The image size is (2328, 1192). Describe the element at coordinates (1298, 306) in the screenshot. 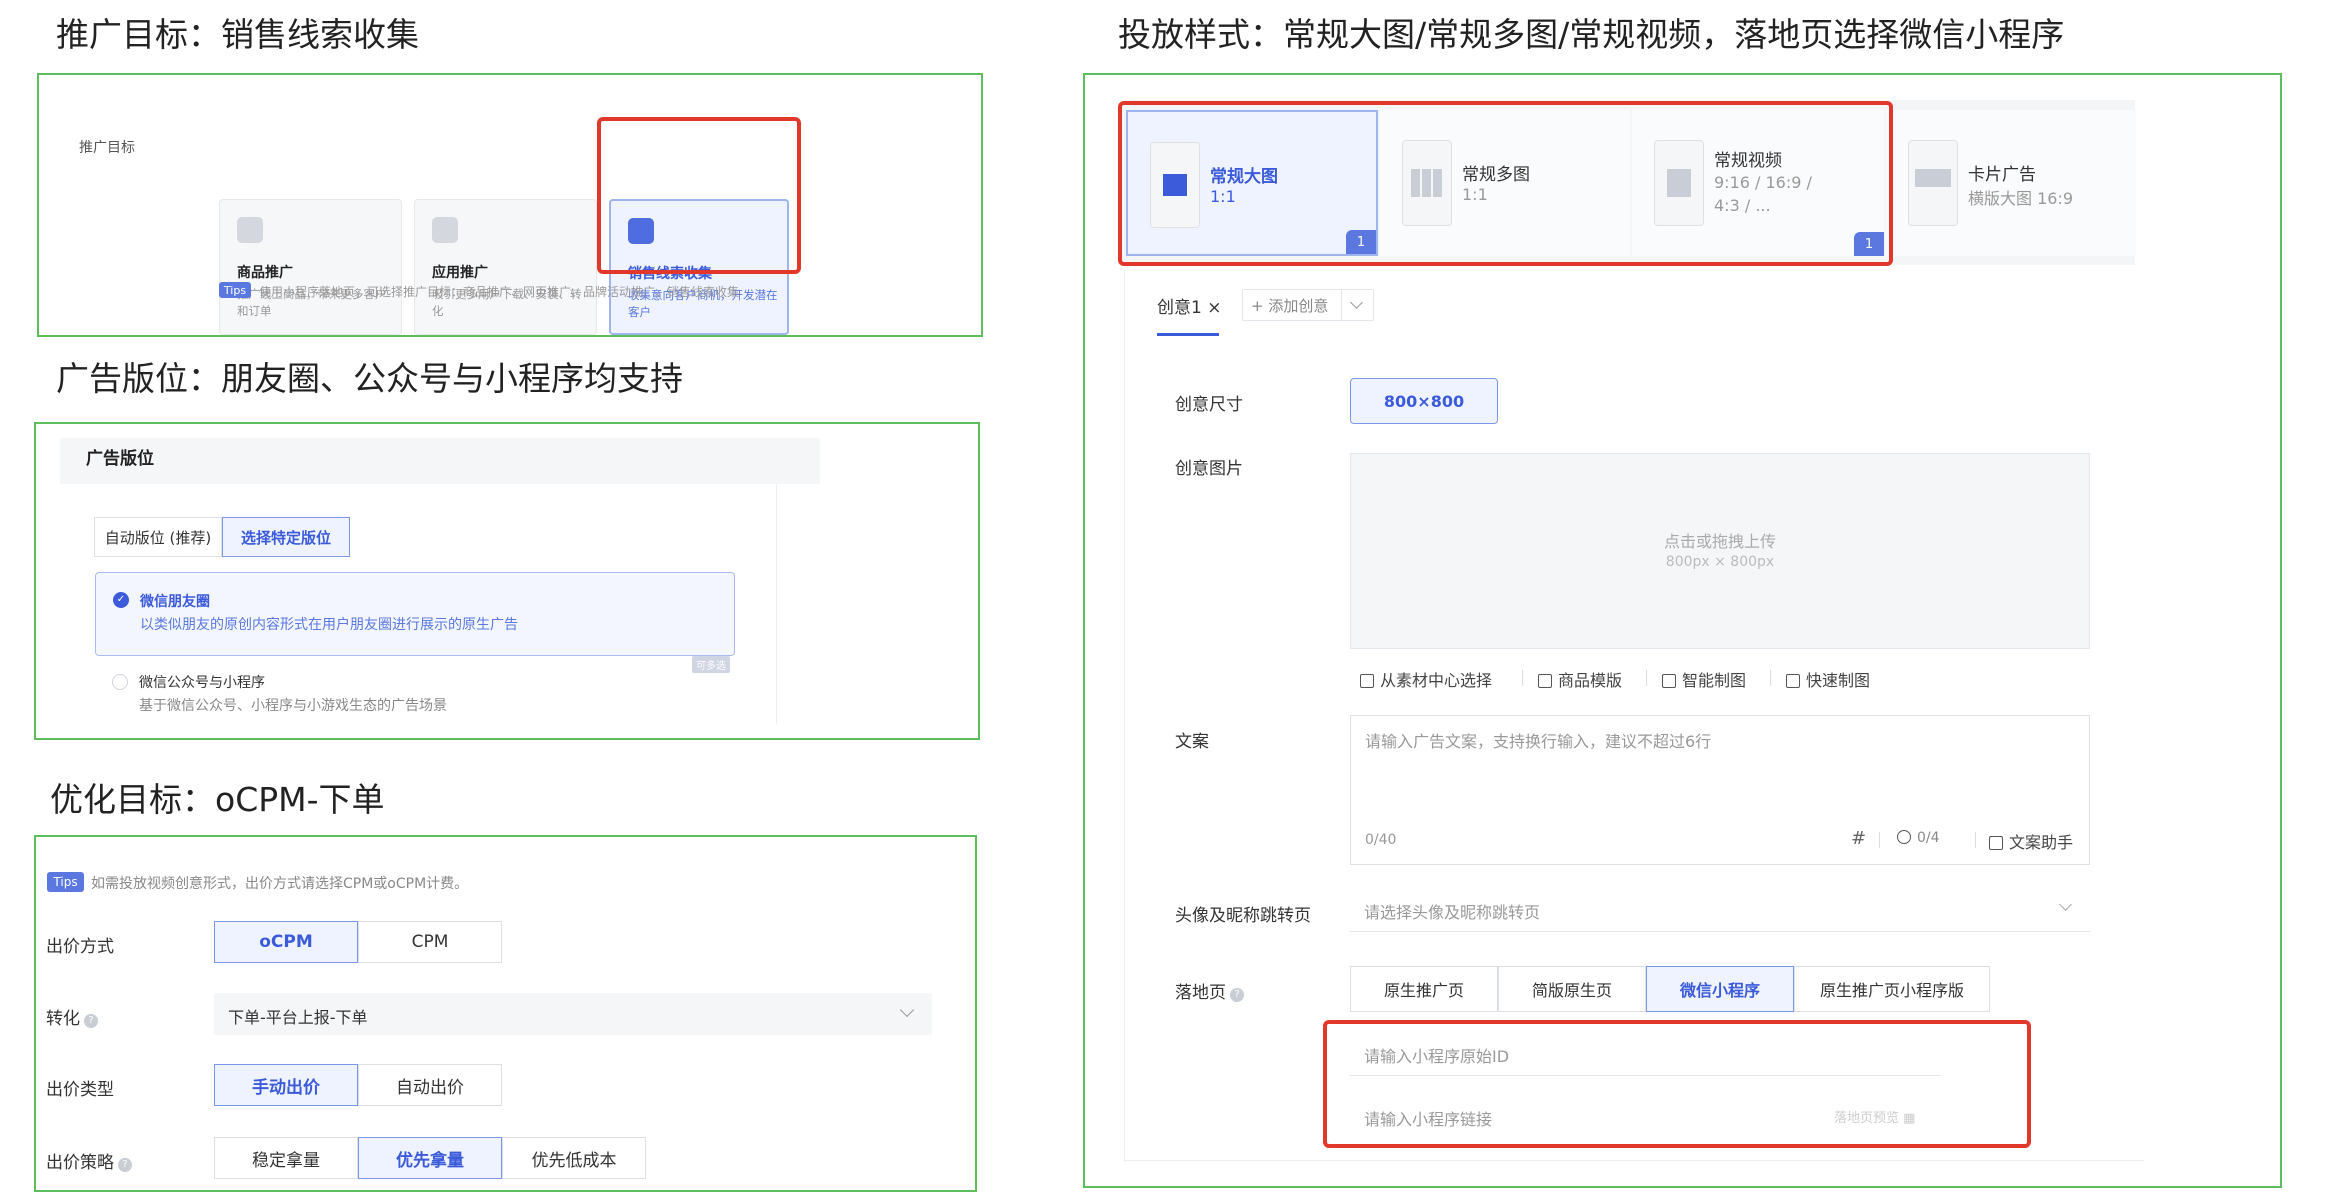

I see `add-creative-label: 添加创意` at that location.